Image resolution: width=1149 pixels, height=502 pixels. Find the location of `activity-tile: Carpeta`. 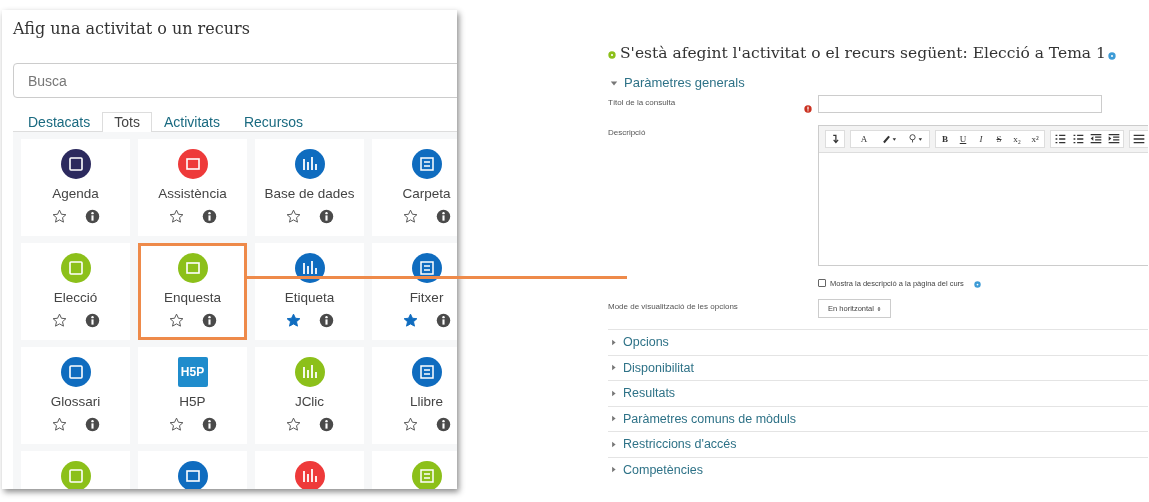

activity-tile: Carpeta is located at coordinates (414, 187).